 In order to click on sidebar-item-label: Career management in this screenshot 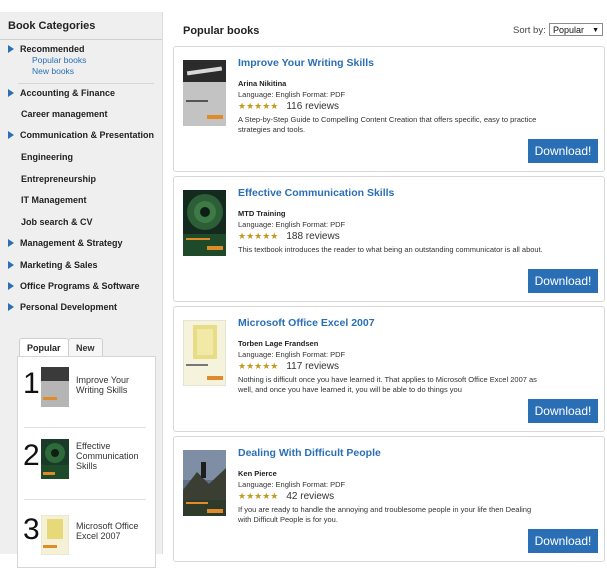, I will do `click(64, 114)`.